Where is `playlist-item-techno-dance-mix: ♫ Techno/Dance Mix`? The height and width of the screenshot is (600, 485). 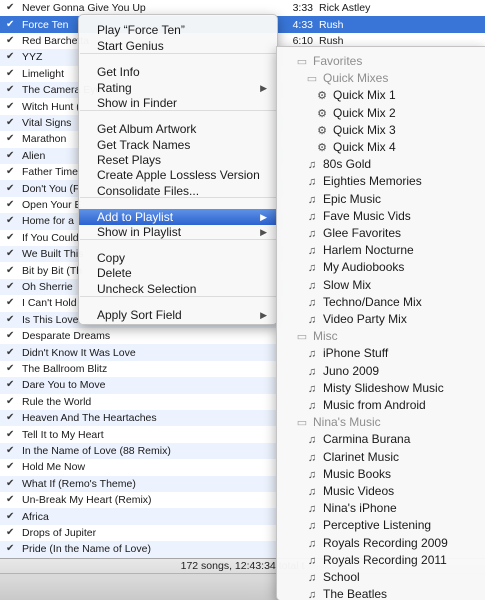
playlist-item-techno-dance-mix: ♫ Techno/Dance Mix is located at coordinates (381, 302).